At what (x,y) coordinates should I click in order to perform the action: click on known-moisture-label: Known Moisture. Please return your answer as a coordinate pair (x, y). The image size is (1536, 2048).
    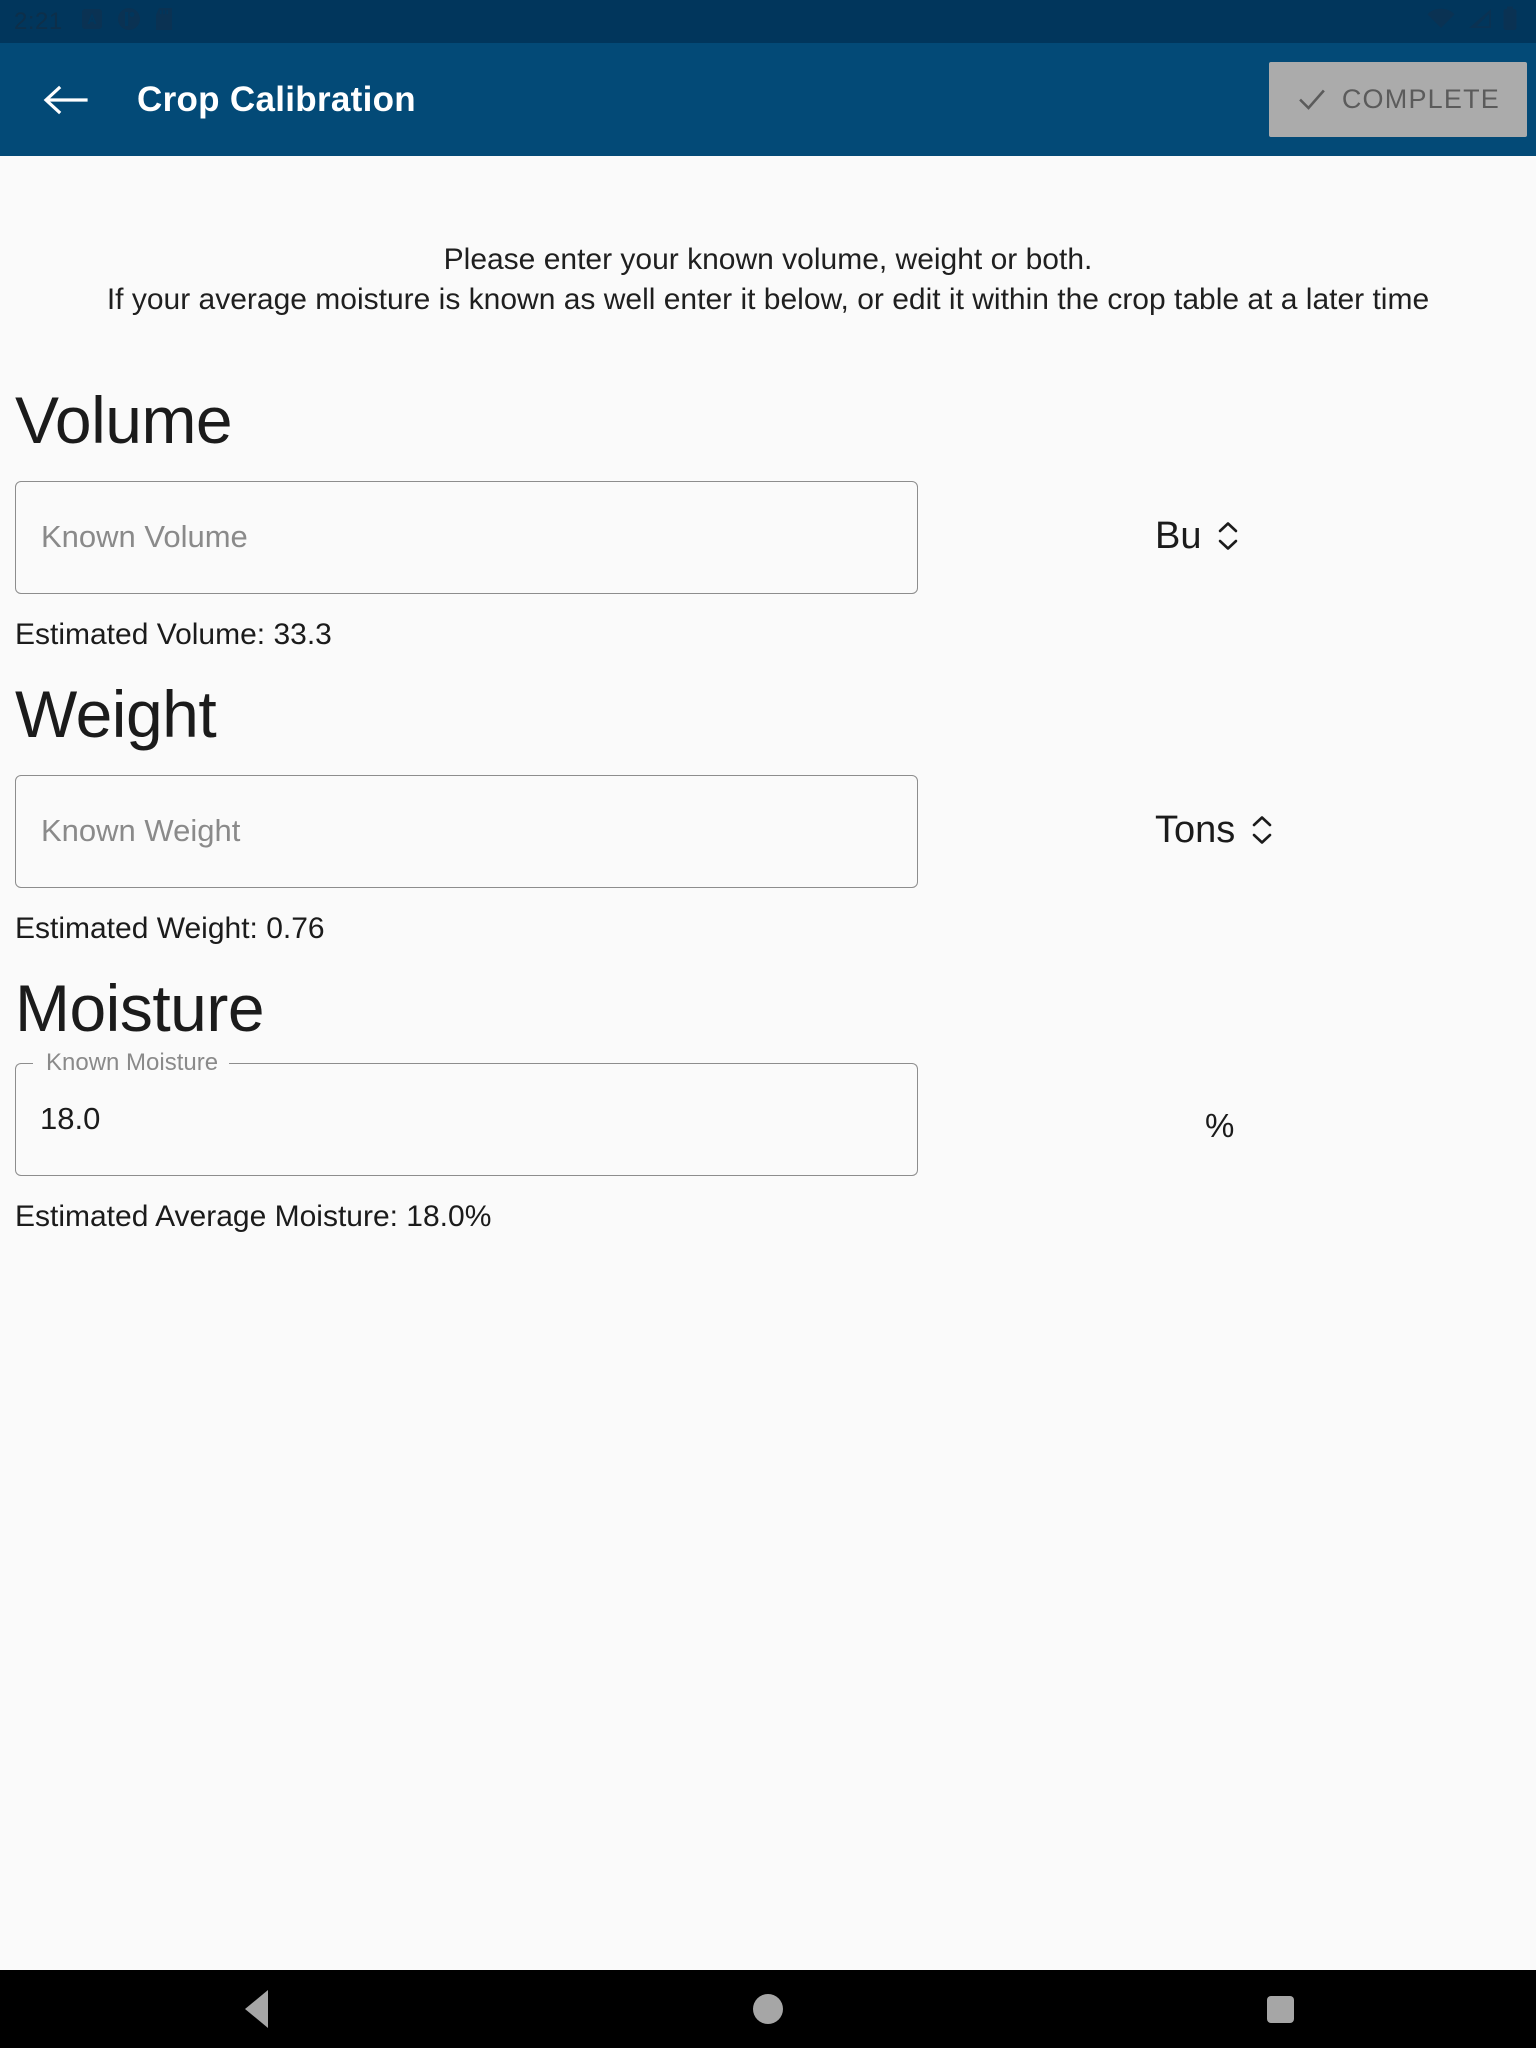
    Looking at the image, I should click on (132, 1062).